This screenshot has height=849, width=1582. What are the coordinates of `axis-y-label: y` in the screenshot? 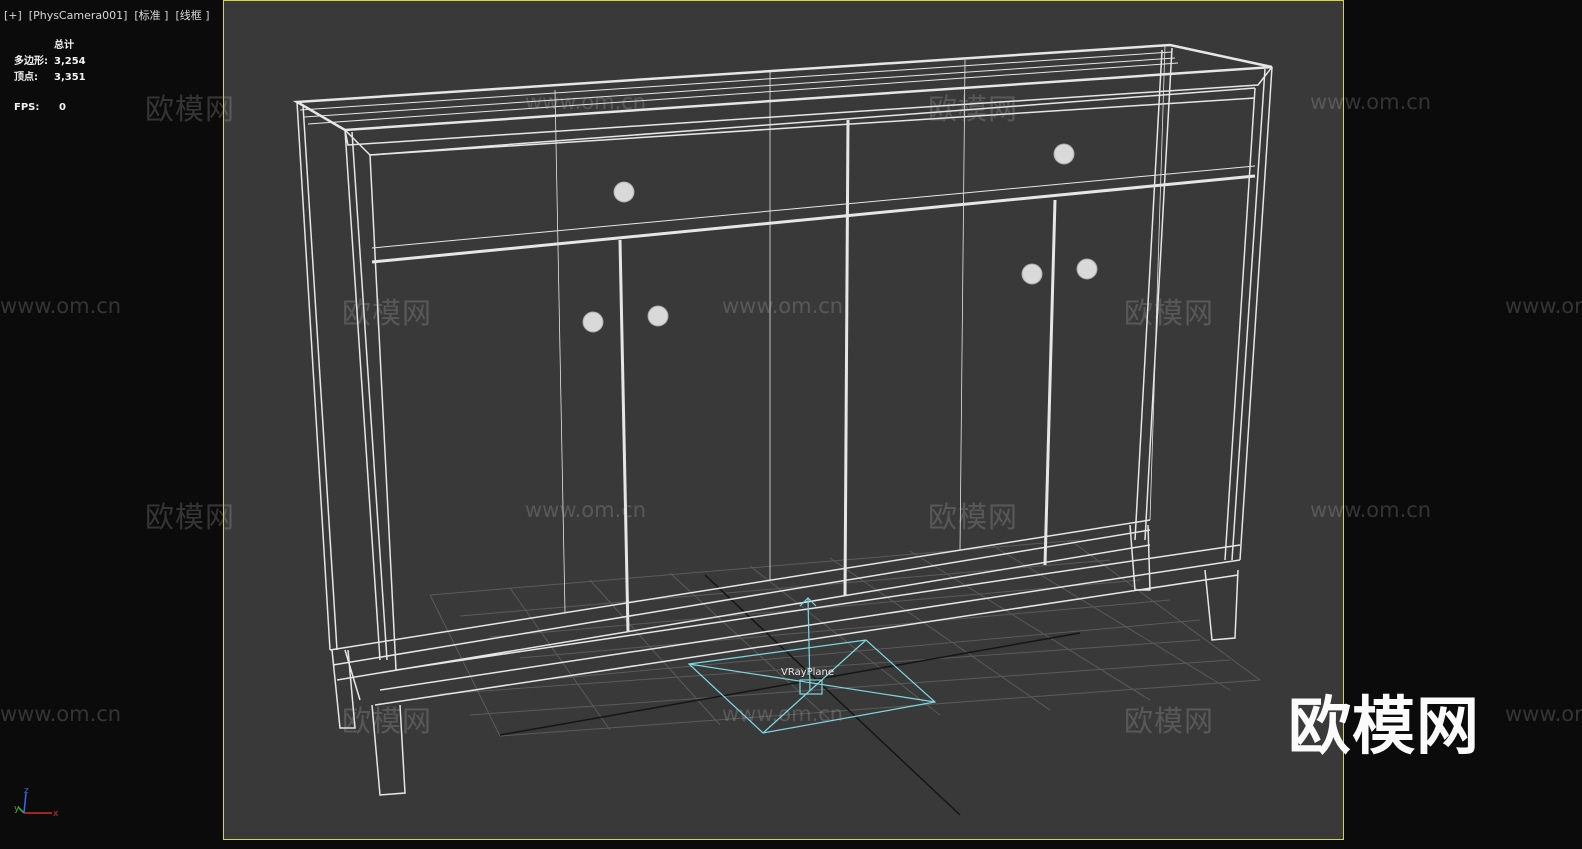 It's located at (17, 809).